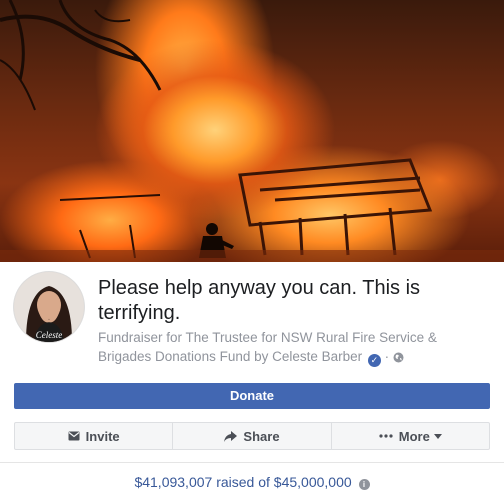 Image resolution: width=504 pixels, height=499 pixels. I want to click on profile-photo: Celeste, so click(49, 307).